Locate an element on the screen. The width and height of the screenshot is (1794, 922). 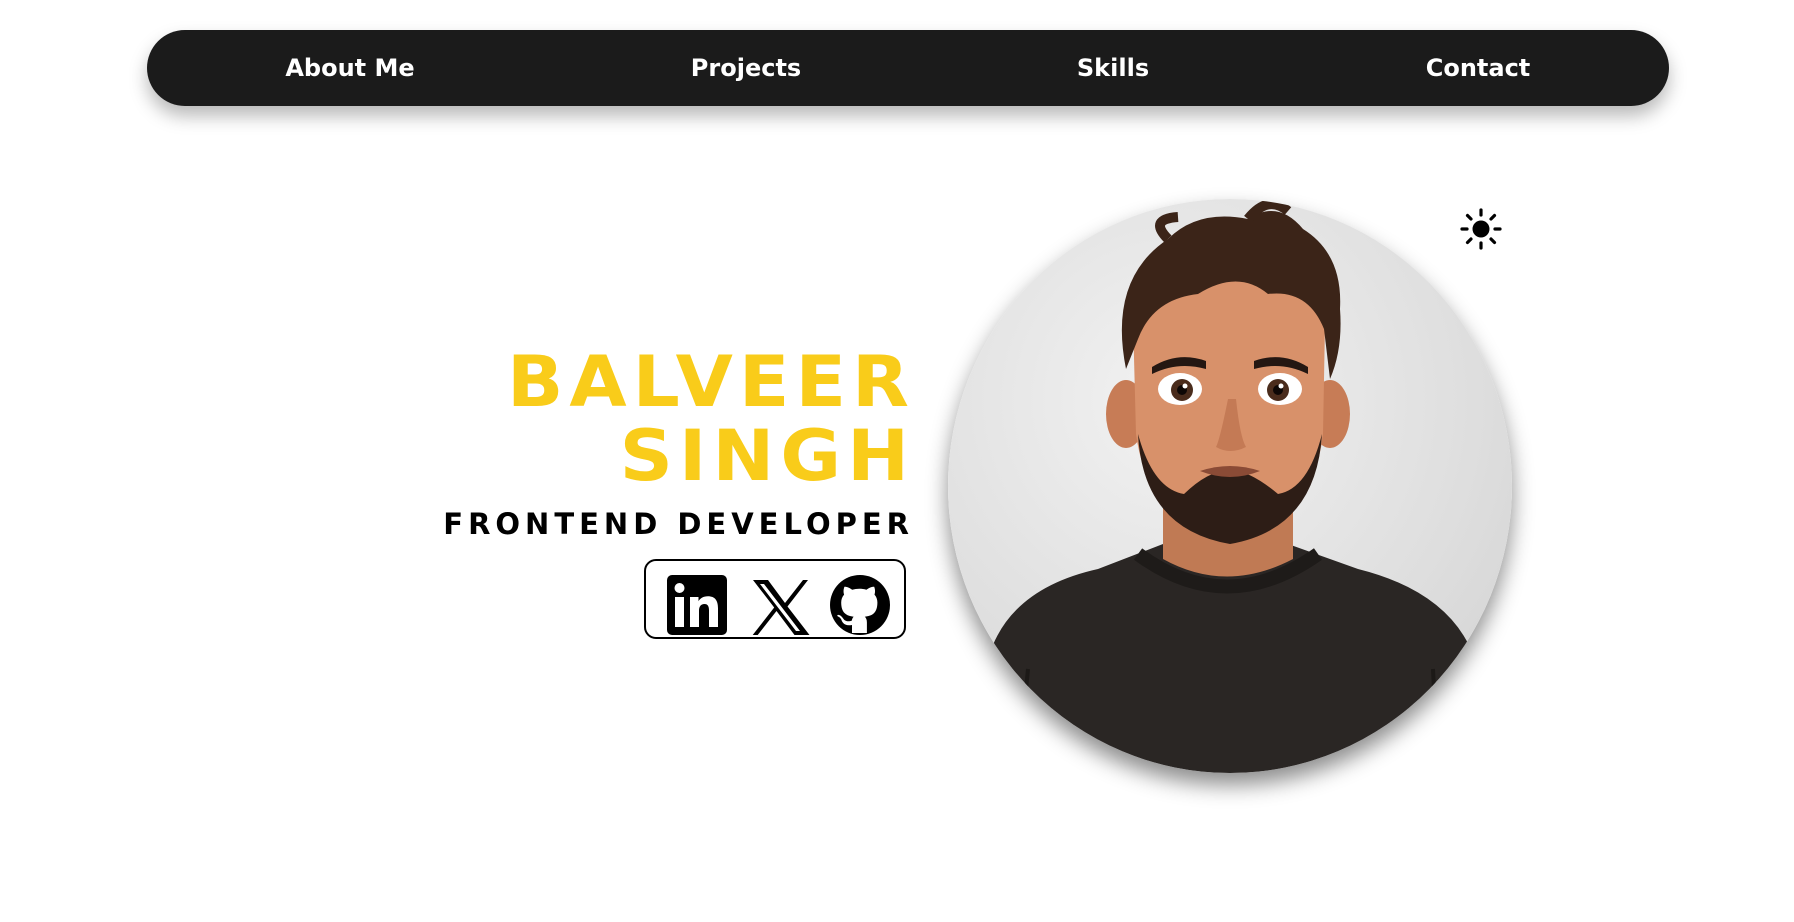
linkedin-icon is located at coordinates (697, 605).